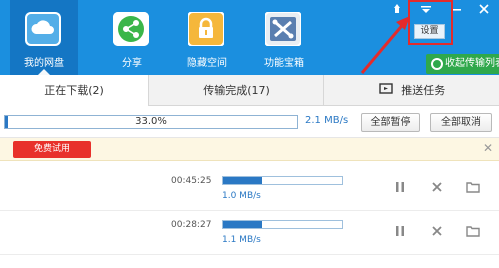 The width and height of the screenshot is (499, 268). What do you see at coordinates (44, 63) in the screenshot?
I see `nav-label: 我的网盘` at bounding box center [44, 63].